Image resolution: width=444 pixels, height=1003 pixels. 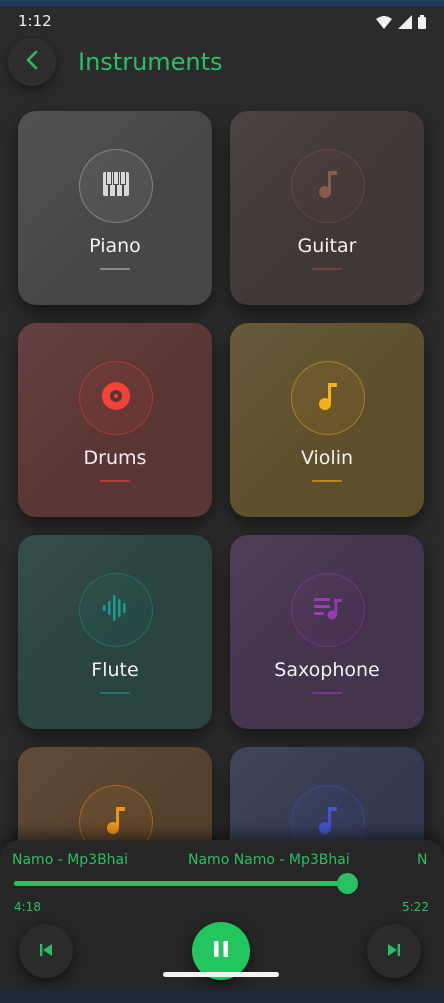 I want to click on now-playing-marquee: Namo - Mp3Bhai Namo Namo - Mp3Bhai N, so click(x=222, y=862).